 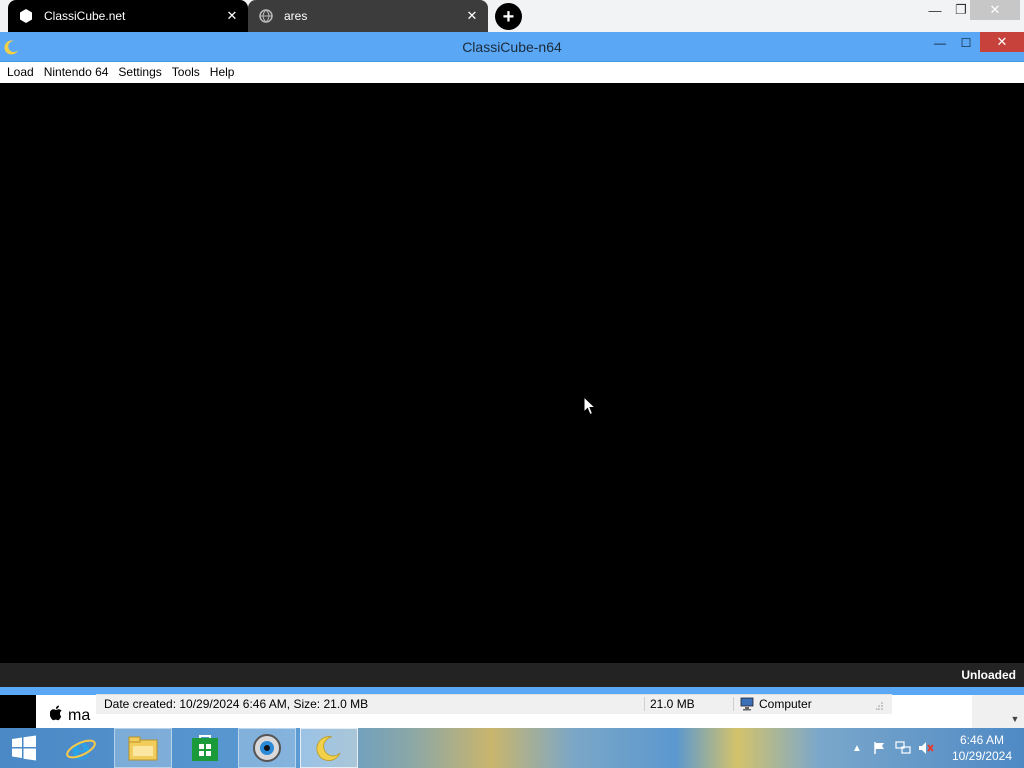 I want to click on status-text: Unloaded, so click(x=988, y=675).